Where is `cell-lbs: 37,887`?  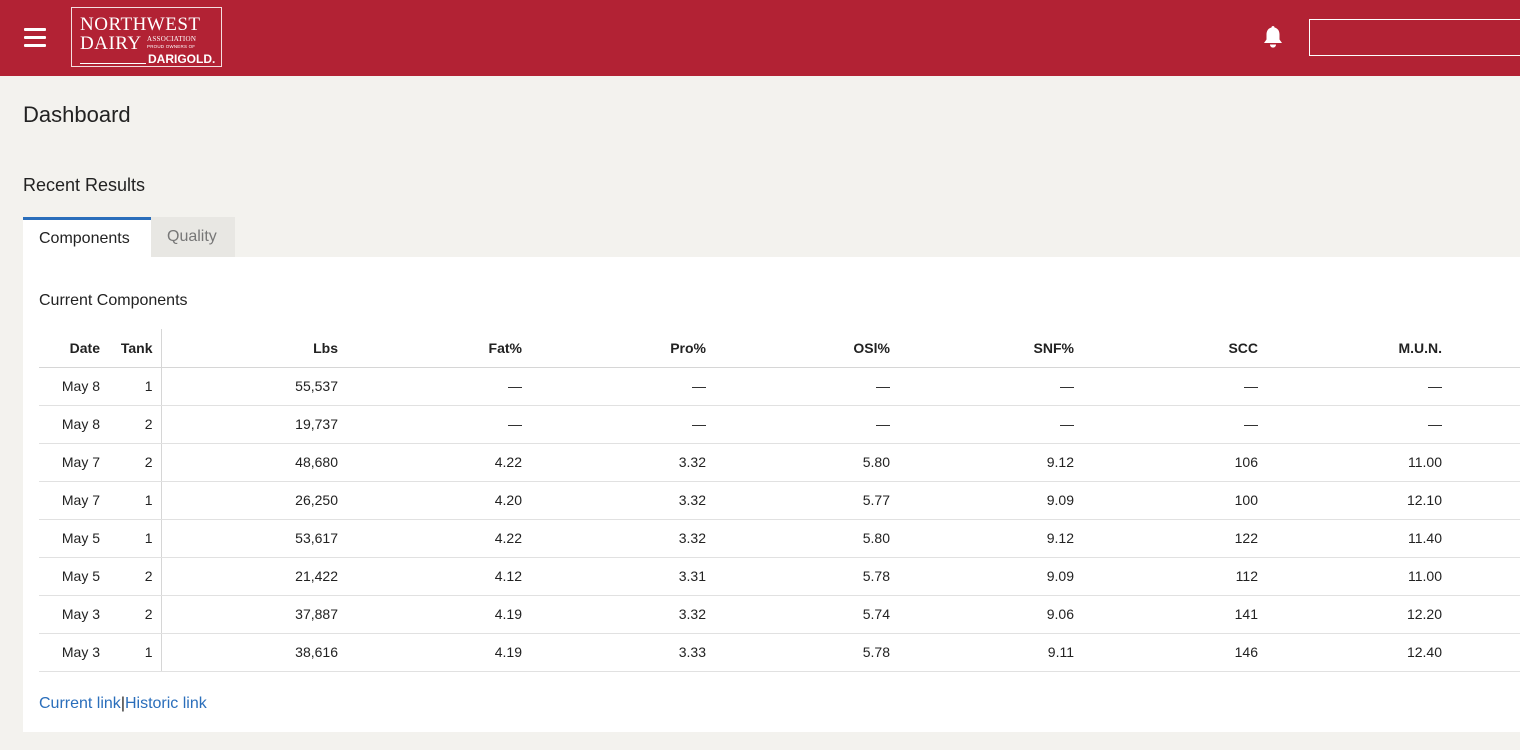 cell-lbs: 37,887 is located at coordinates (253, 614).